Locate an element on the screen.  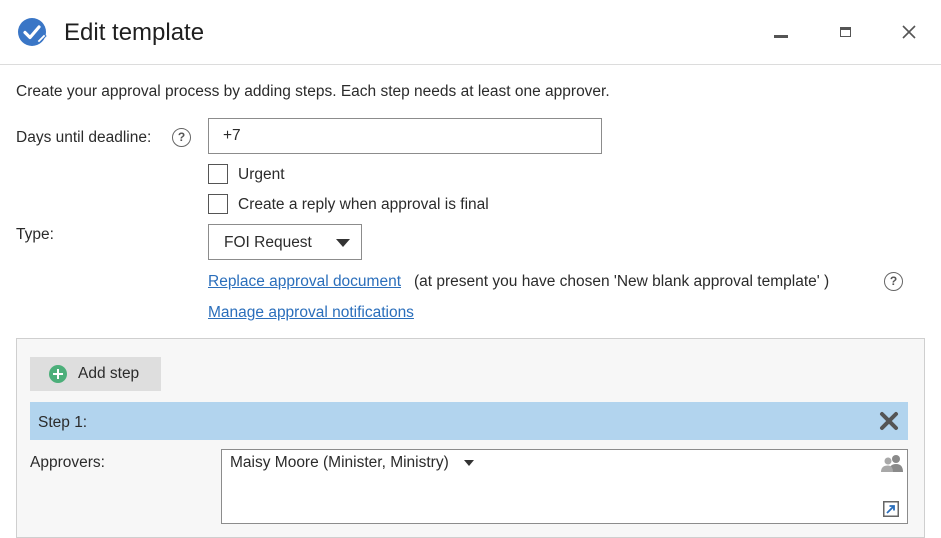
expand-icon is located at coordinates (891, 509).